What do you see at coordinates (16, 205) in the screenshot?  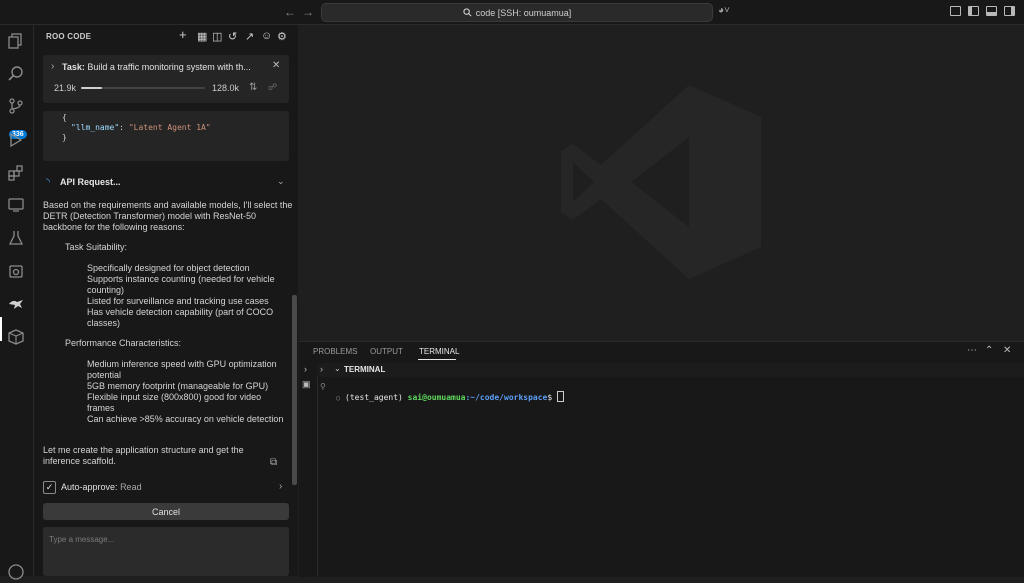 I see `remote-explorer-icon` at bounding box center [16, 205].